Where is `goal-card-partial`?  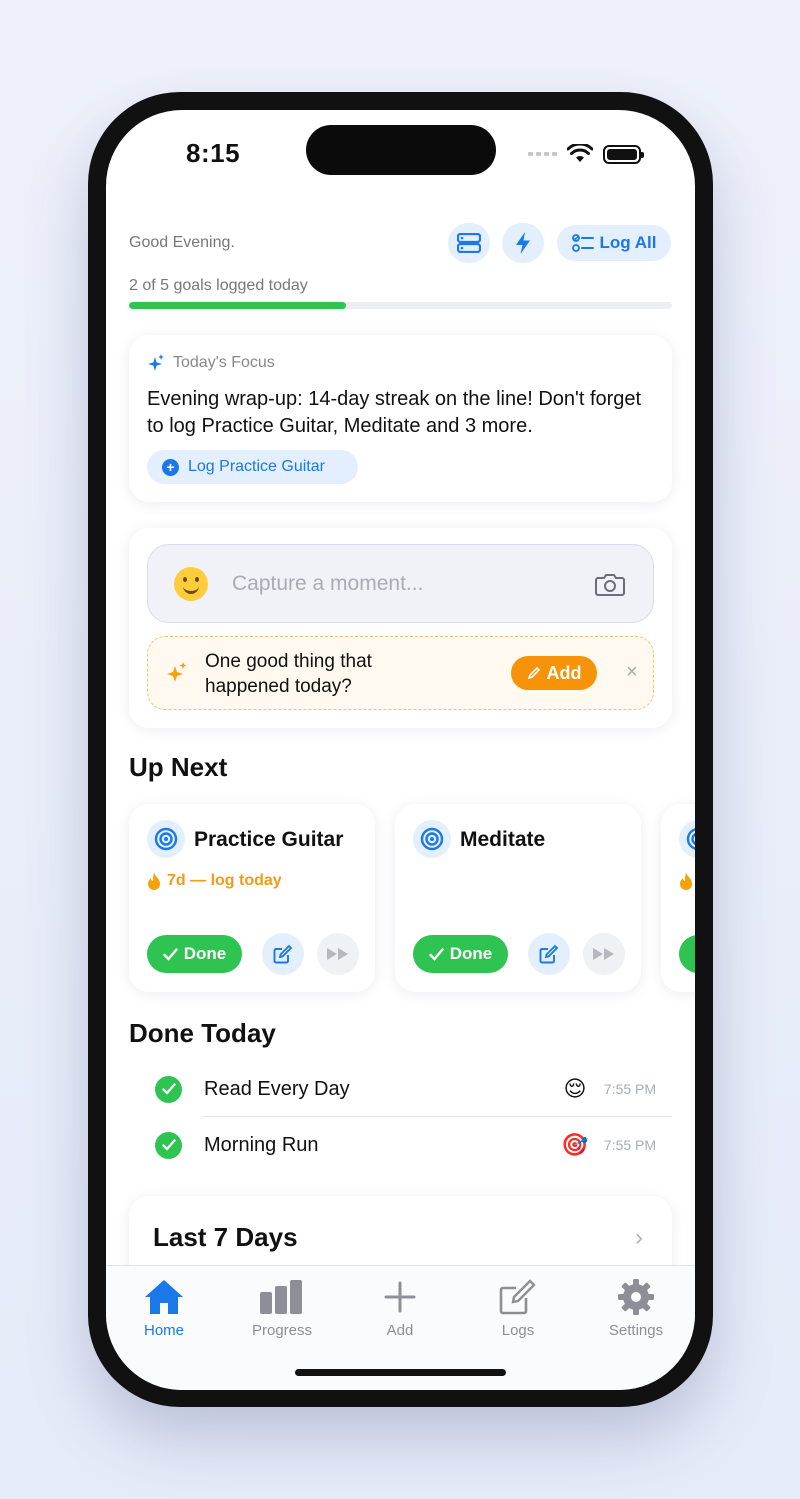
goal-card-partial is located at coordinates (678, 898).